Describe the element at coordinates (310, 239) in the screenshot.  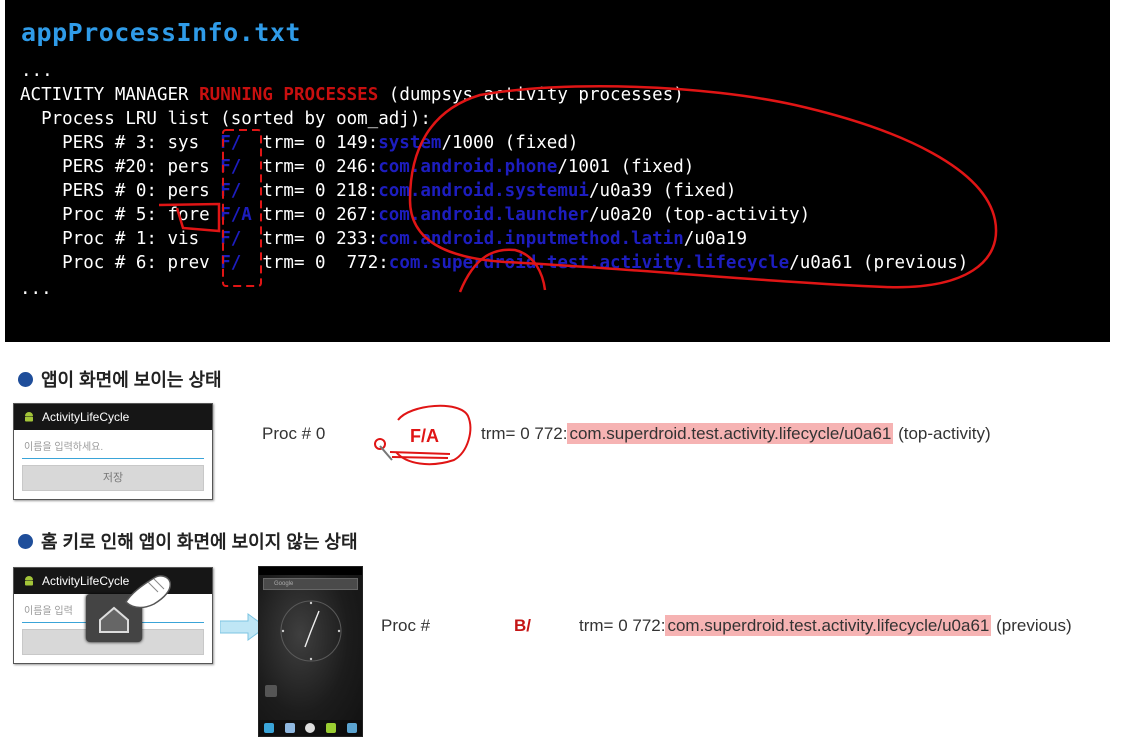
I see `row-trm: trm= 0 233:` at that location.